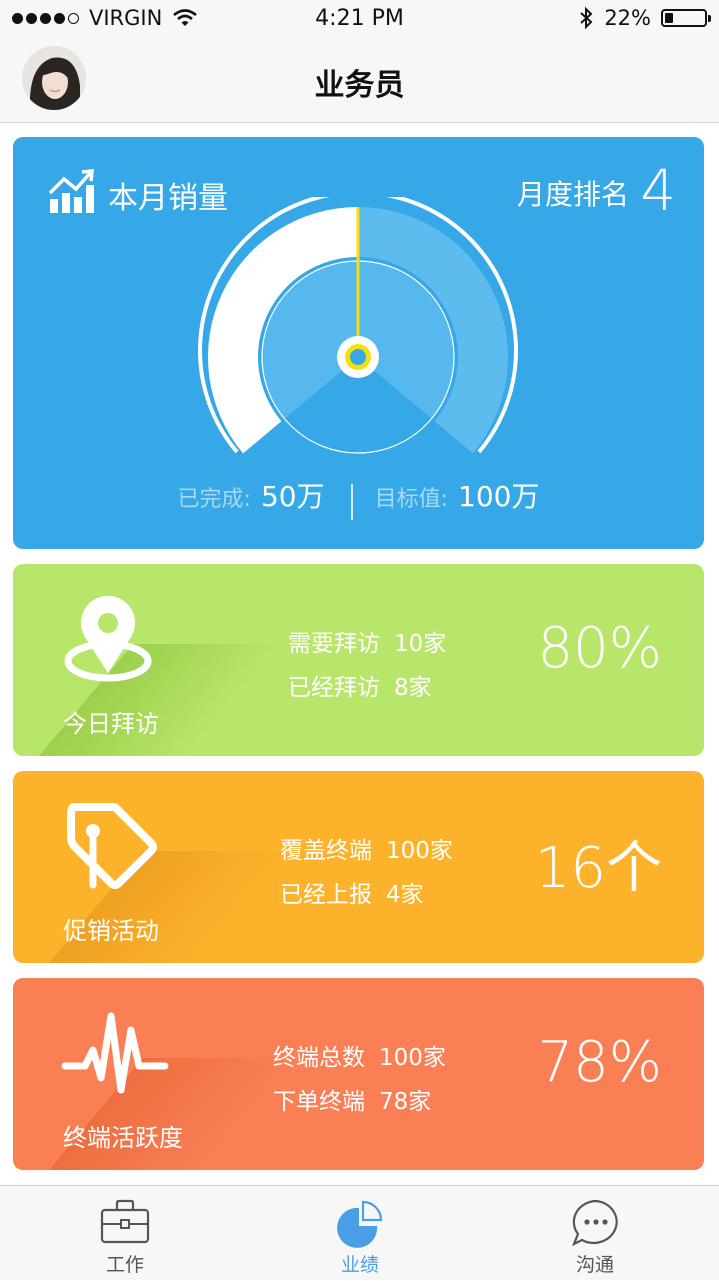 Image resolution: width=719 pixels, height=1281 pixels. What do you see at coordinates (326, 895) in the screenshot?
I see `promo-line2-label: 已经上报` at bounding box center [326, 895].